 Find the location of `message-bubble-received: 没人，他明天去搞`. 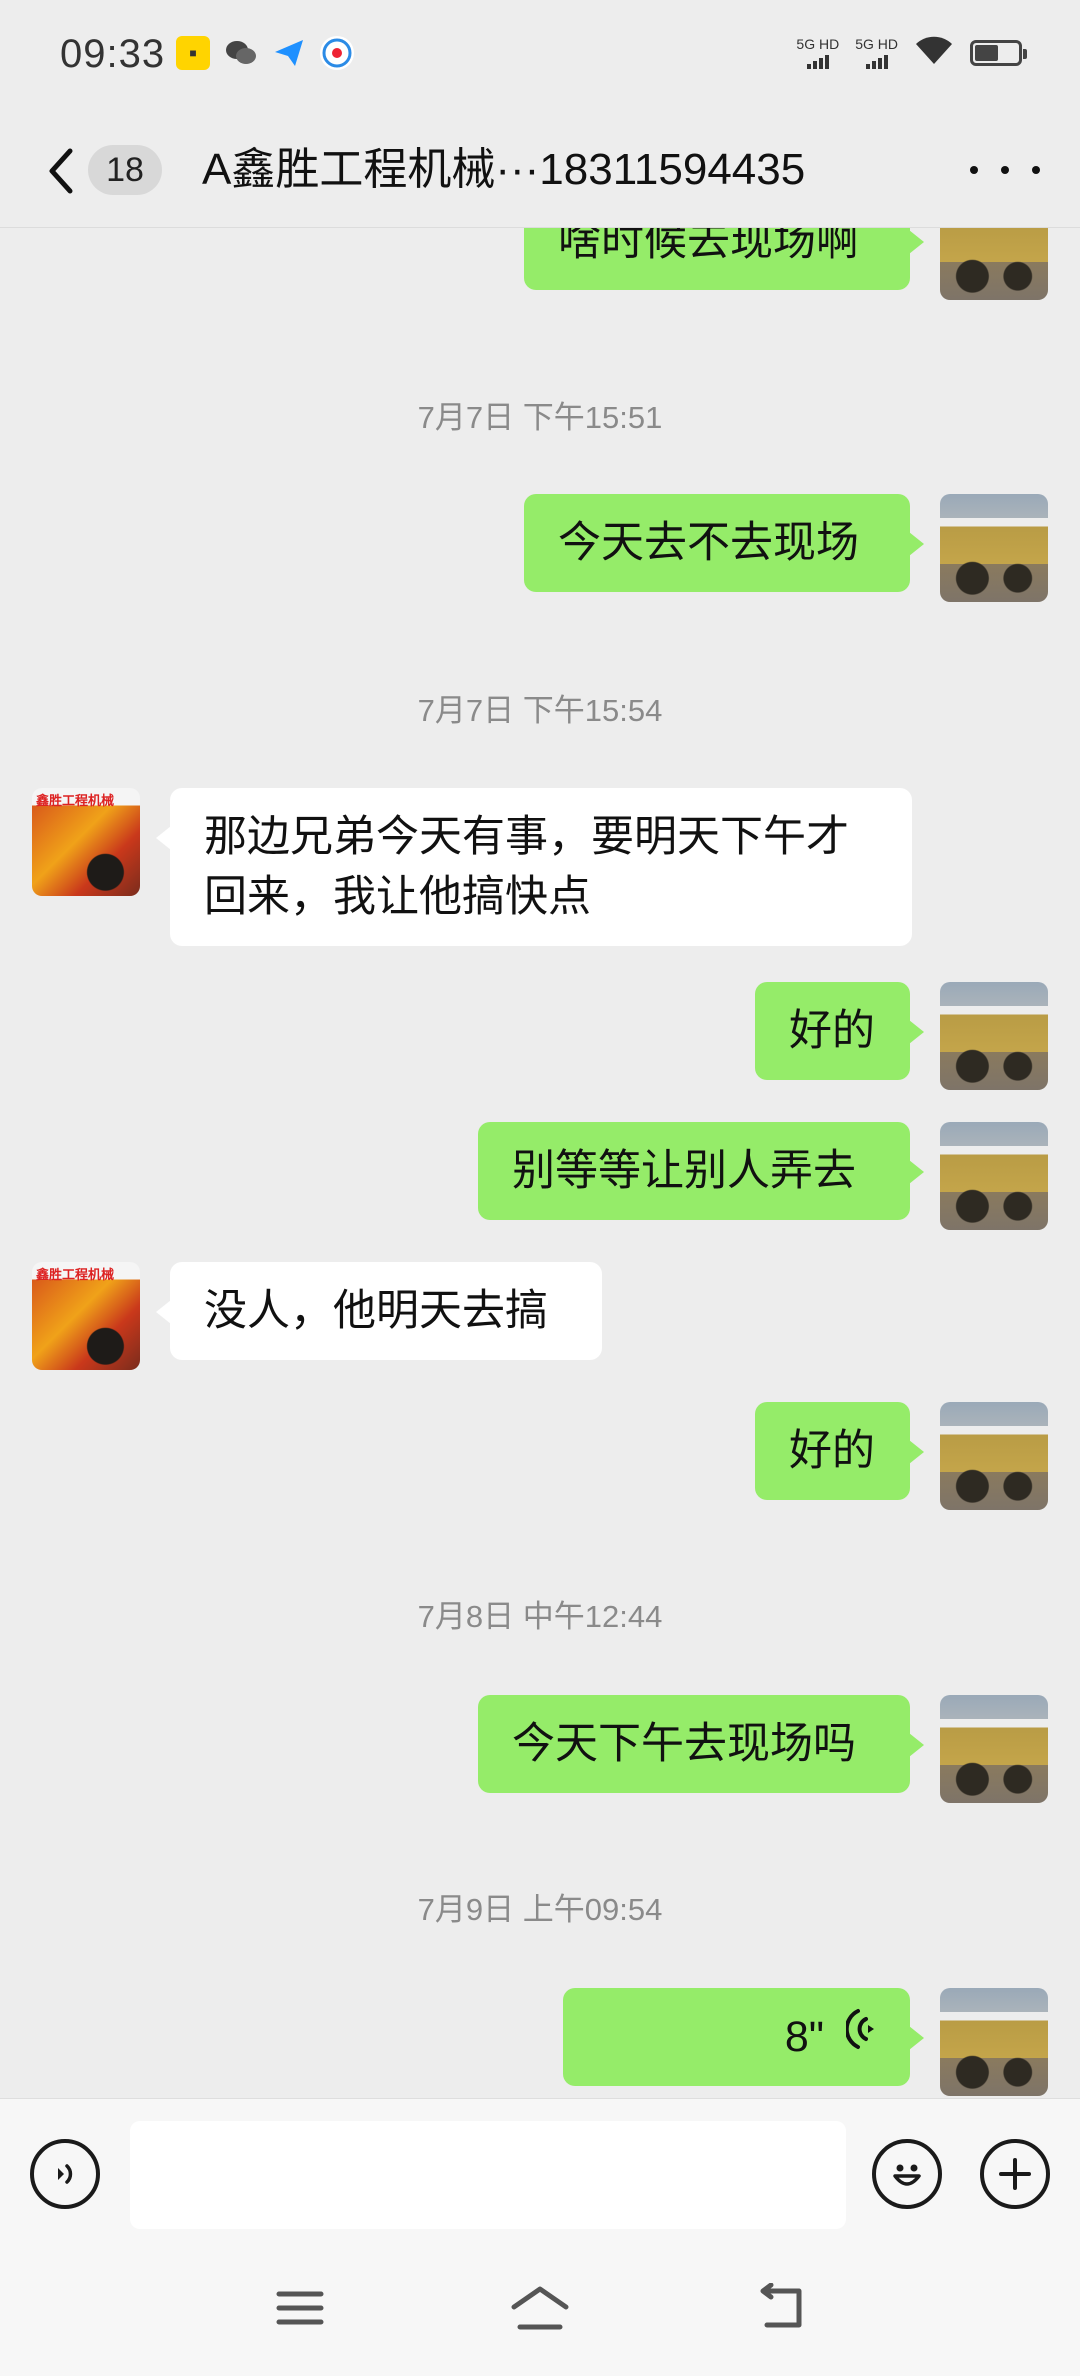

message-bubble-received: 没人，他明天去搞 is located at coordinates (379, 1311).